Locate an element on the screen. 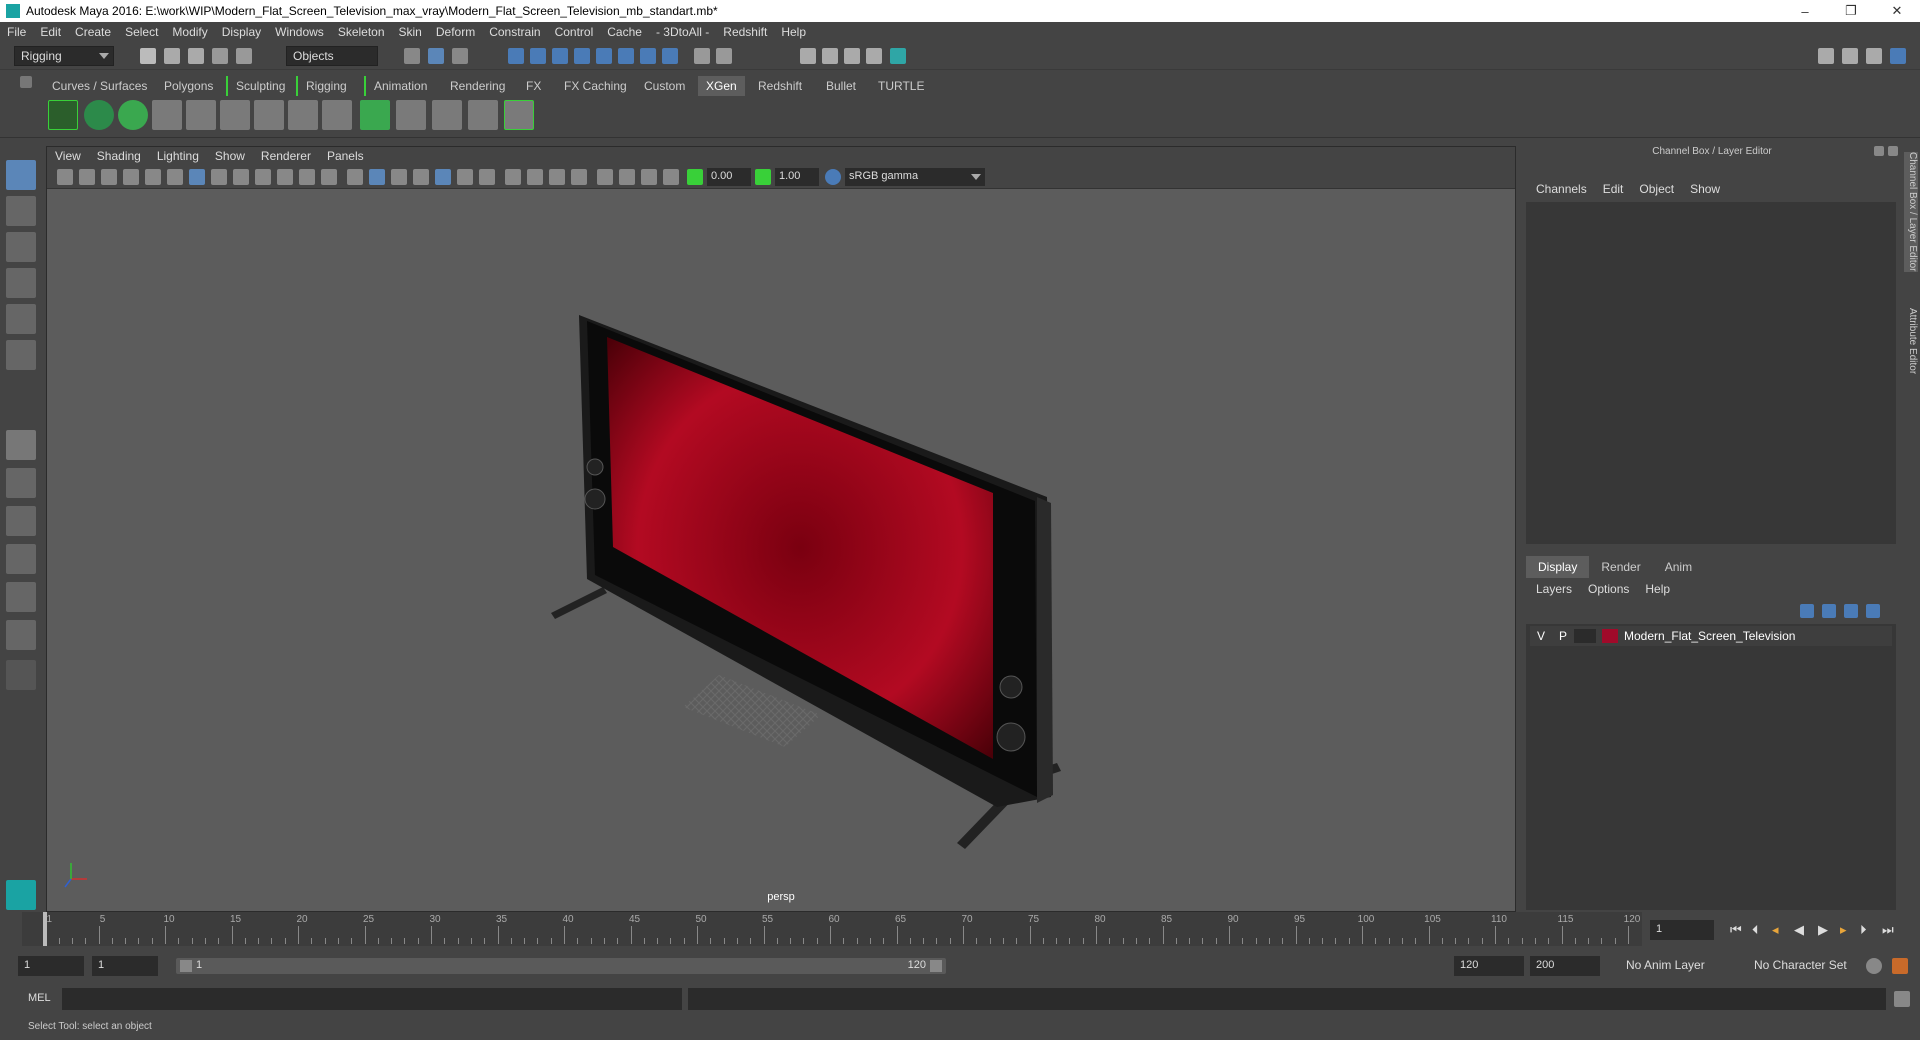 The height and width of the screenshot is (1040, 1920). close-button: ✕ is located at coordinates (1897, 11).